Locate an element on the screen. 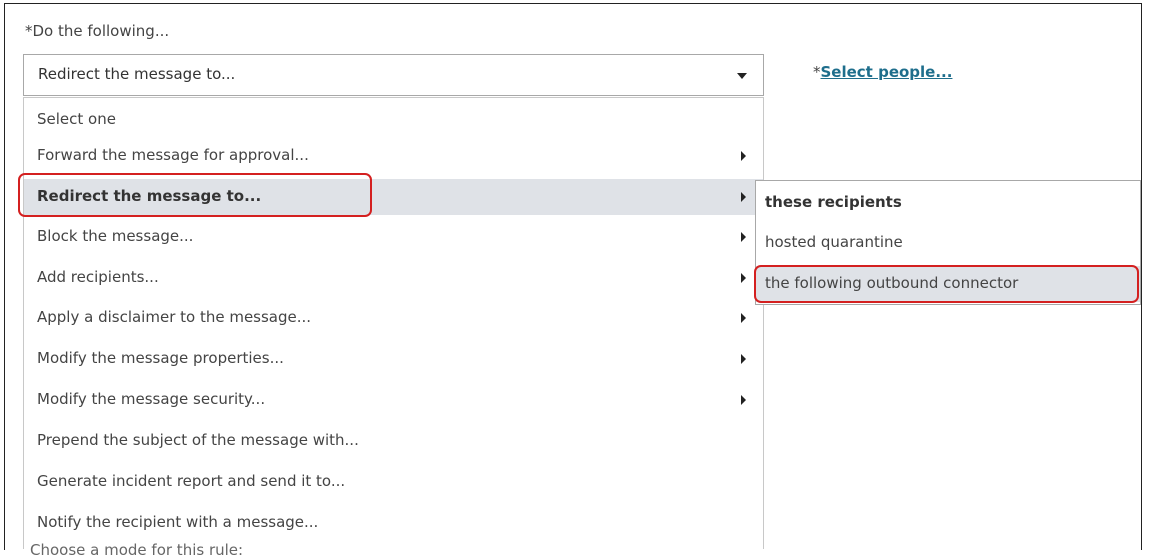 This screenshot has height=559, width=1149. submenu-item-label: hosted quarantine is located at coordinates (834, 242).